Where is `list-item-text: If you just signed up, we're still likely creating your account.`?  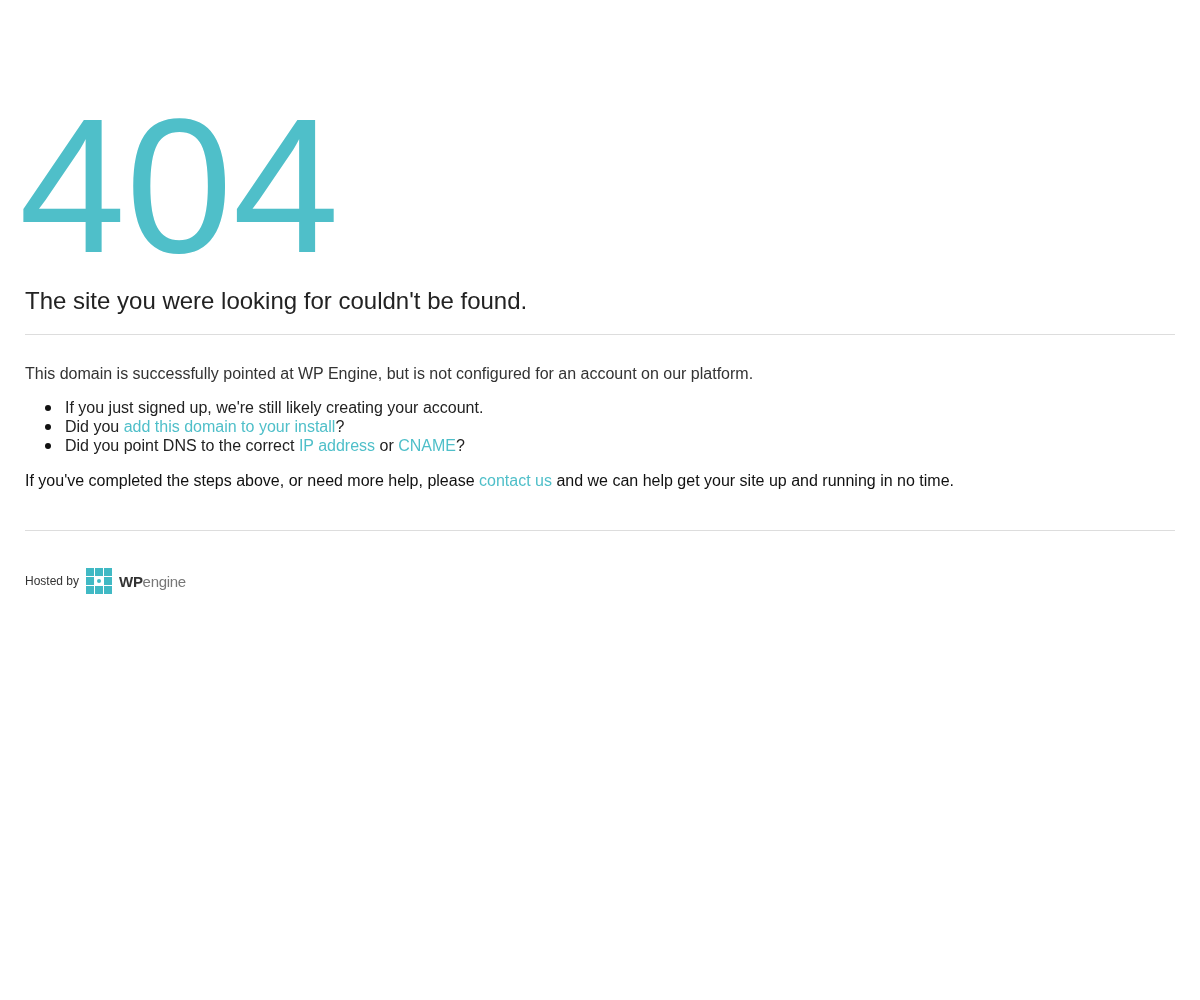 list-item-text: If you just signed up, we're still likely creating your account. is located at coordinates (274, 407).